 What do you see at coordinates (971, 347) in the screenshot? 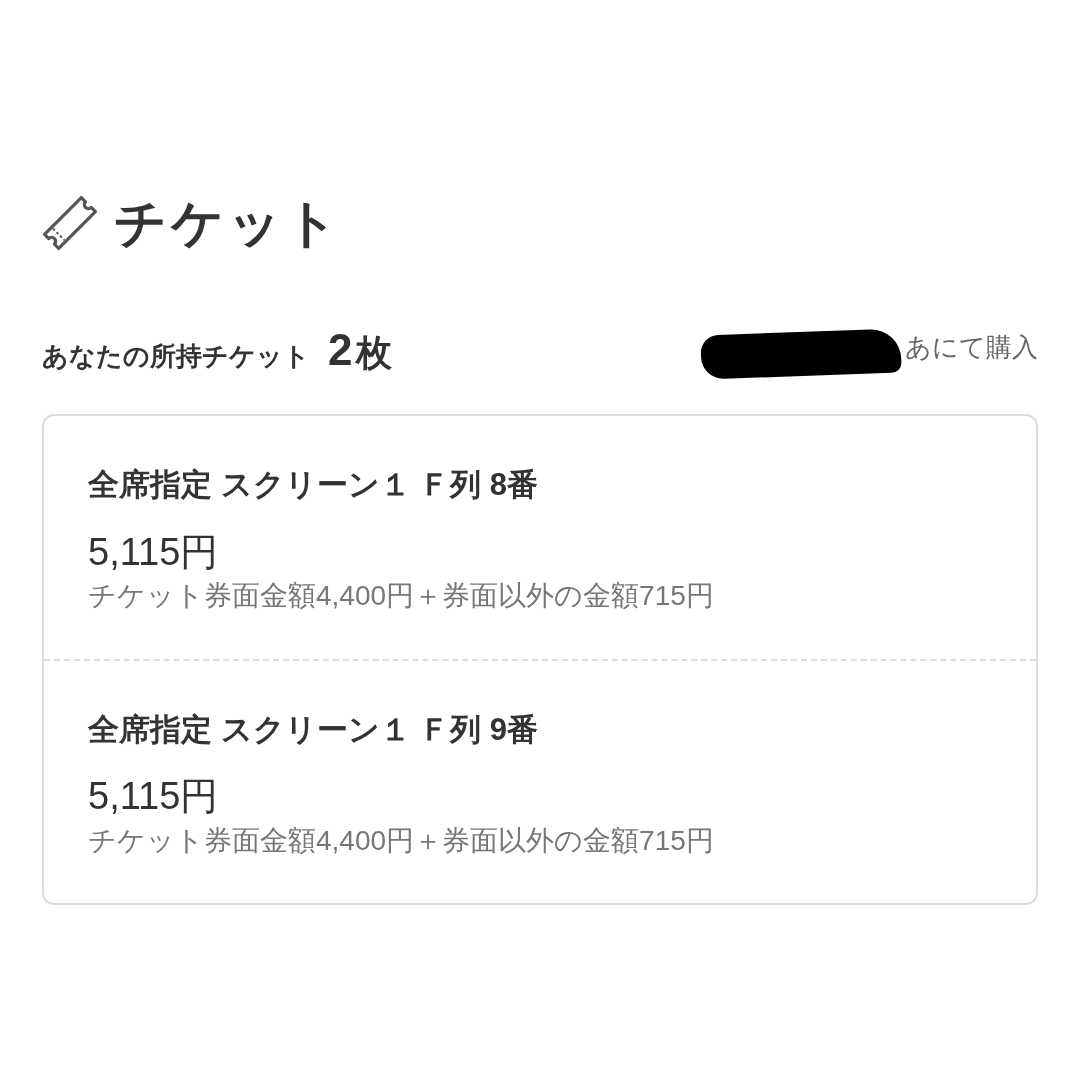
I see `purchase-note: あにて購入` at bounding box center [971, 347].